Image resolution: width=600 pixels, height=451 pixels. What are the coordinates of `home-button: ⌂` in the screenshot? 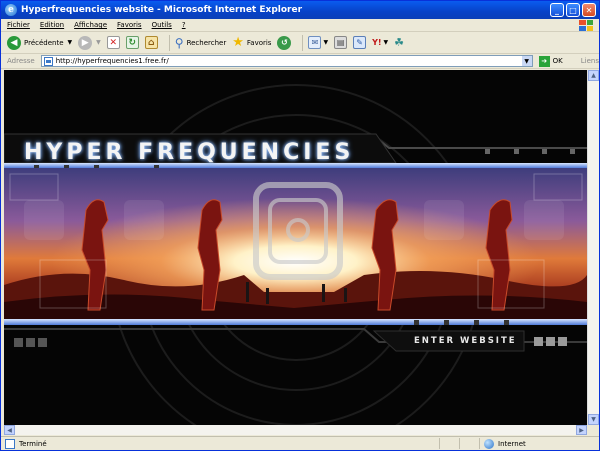 It's located at (151, 42).